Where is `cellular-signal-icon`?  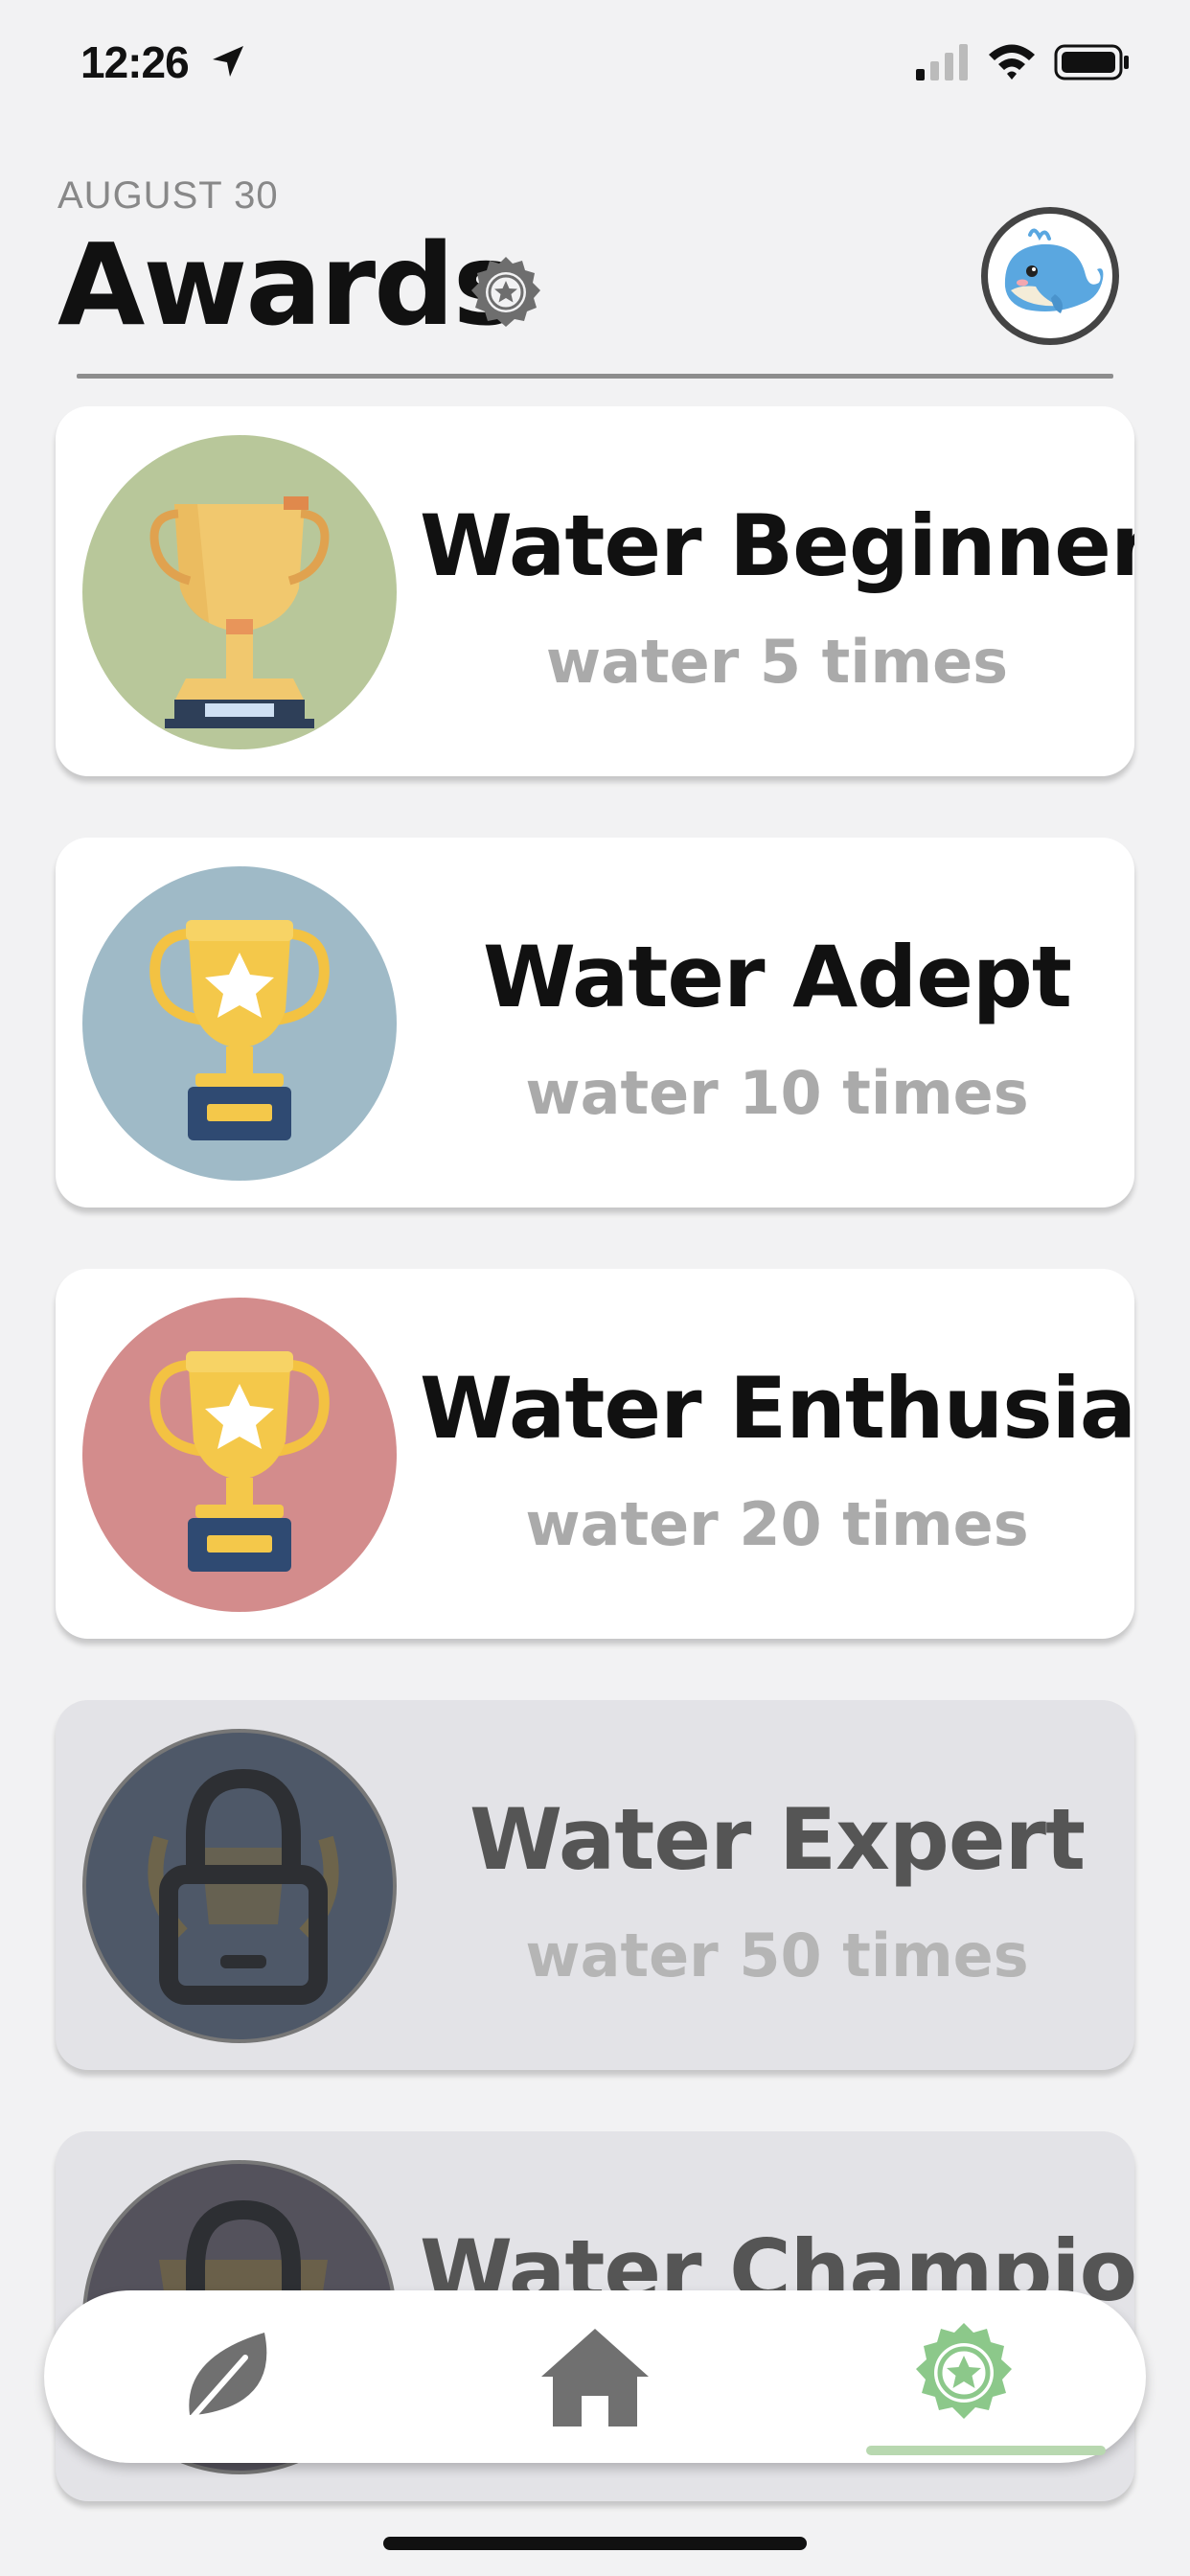 cellular-signal-icon is located at coordinates (942, 62).